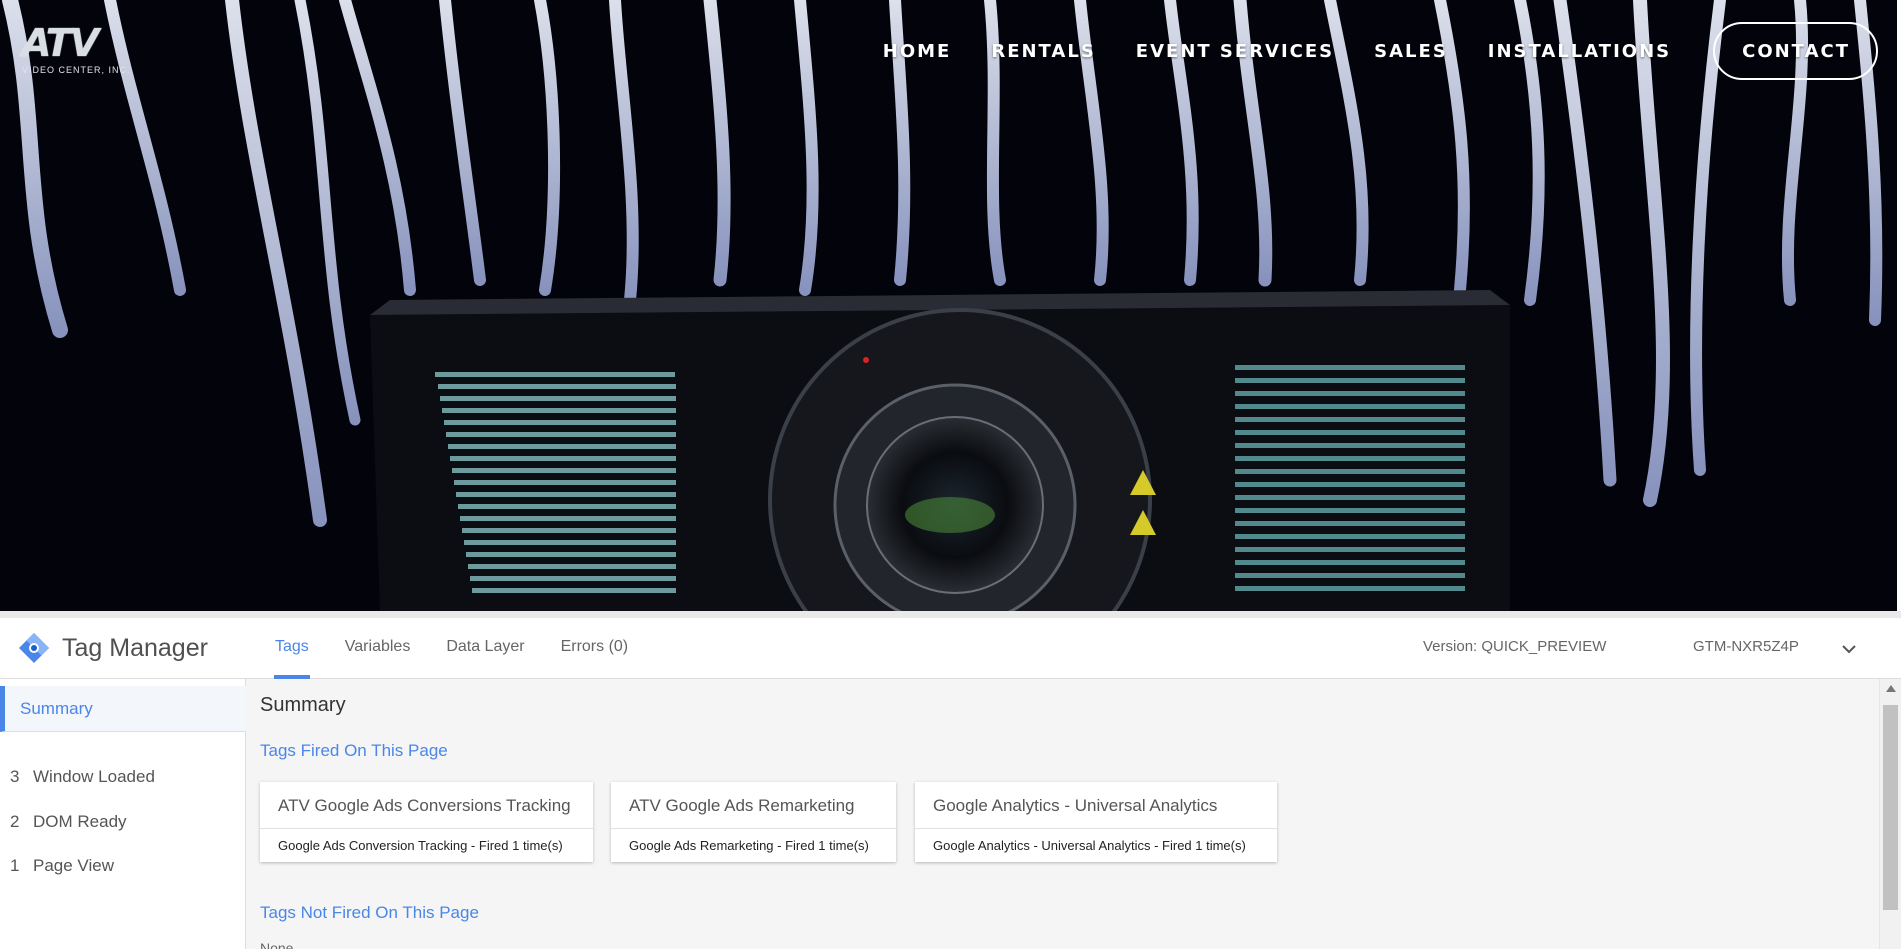 The image size is (1901, 949). I want to click on logo-mark: ATV, so click(60, 43).